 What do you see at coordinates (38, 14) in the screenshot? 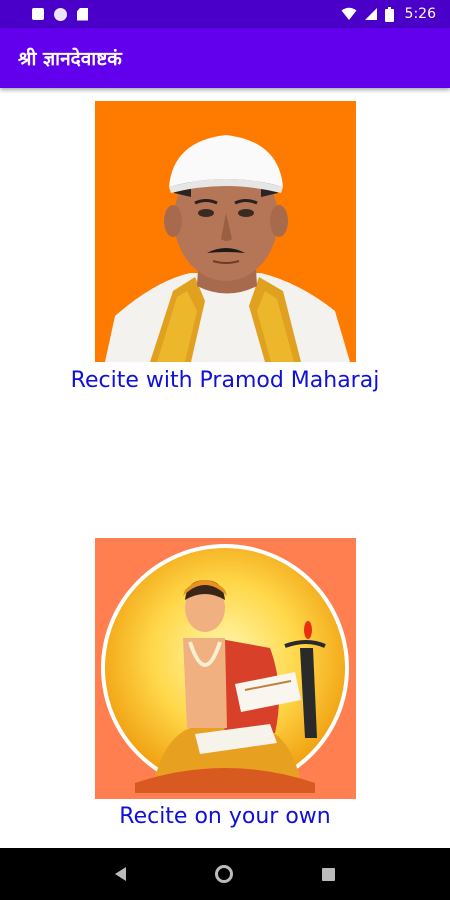
I see `notification-a-icon` at bounding box center [38, 14].